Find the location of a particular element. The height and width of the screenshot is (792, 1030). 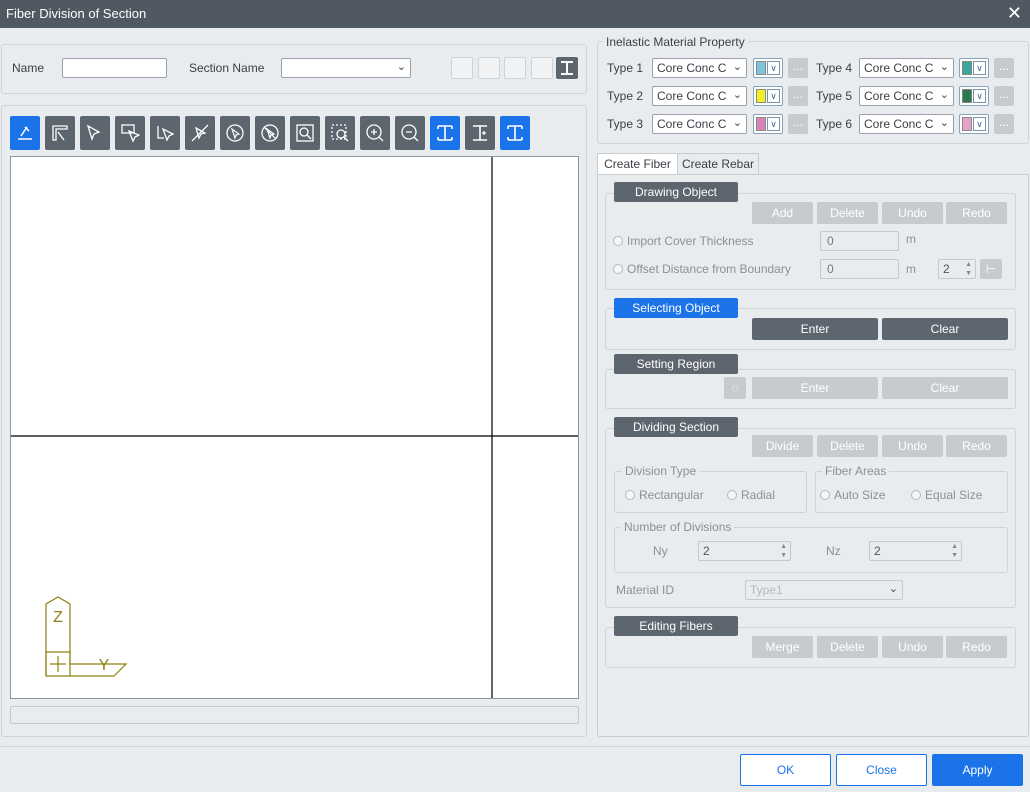

editing-redo-button: Redo is located at coordinates (976, 647).